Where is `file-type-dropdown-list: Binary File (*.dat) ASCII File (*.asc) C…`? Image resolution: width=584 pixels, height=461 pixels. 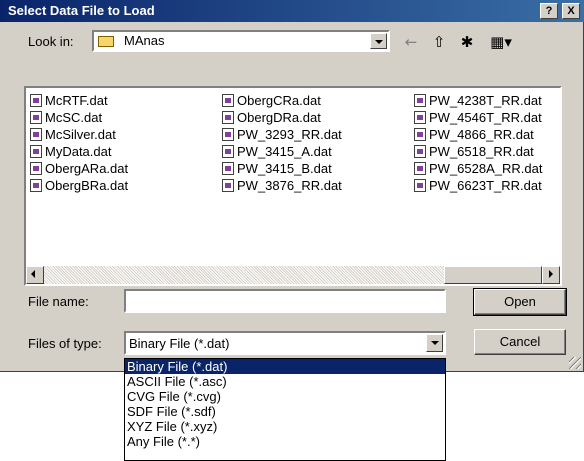 file-type-dropdown-list: Binary File (*.dat) ASCII File (*.asc) C… is located at coordinates (285, 409).